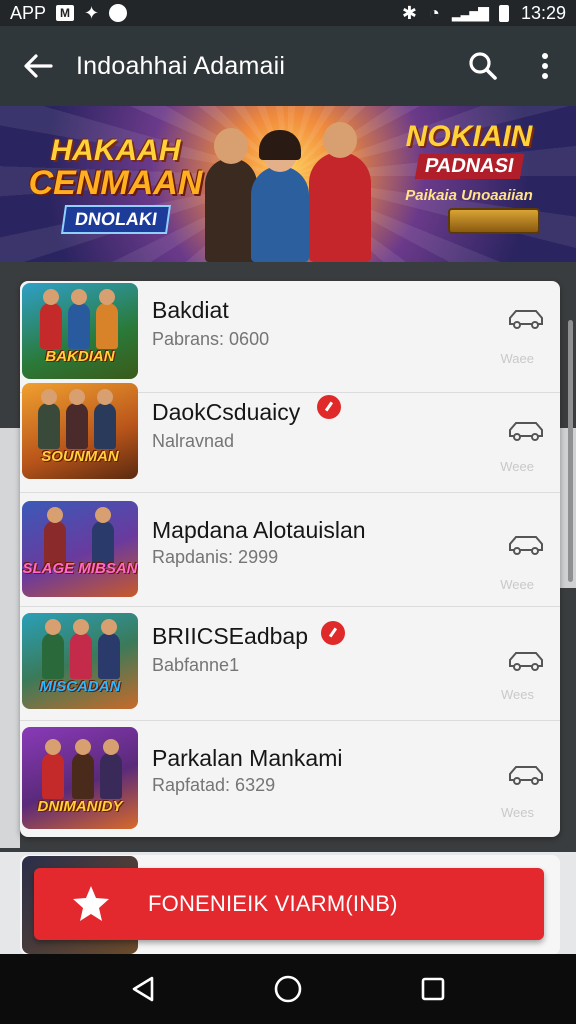 The height and width of the screenshot is (1024, 576). I want to click on search-button, so click(483, 66).